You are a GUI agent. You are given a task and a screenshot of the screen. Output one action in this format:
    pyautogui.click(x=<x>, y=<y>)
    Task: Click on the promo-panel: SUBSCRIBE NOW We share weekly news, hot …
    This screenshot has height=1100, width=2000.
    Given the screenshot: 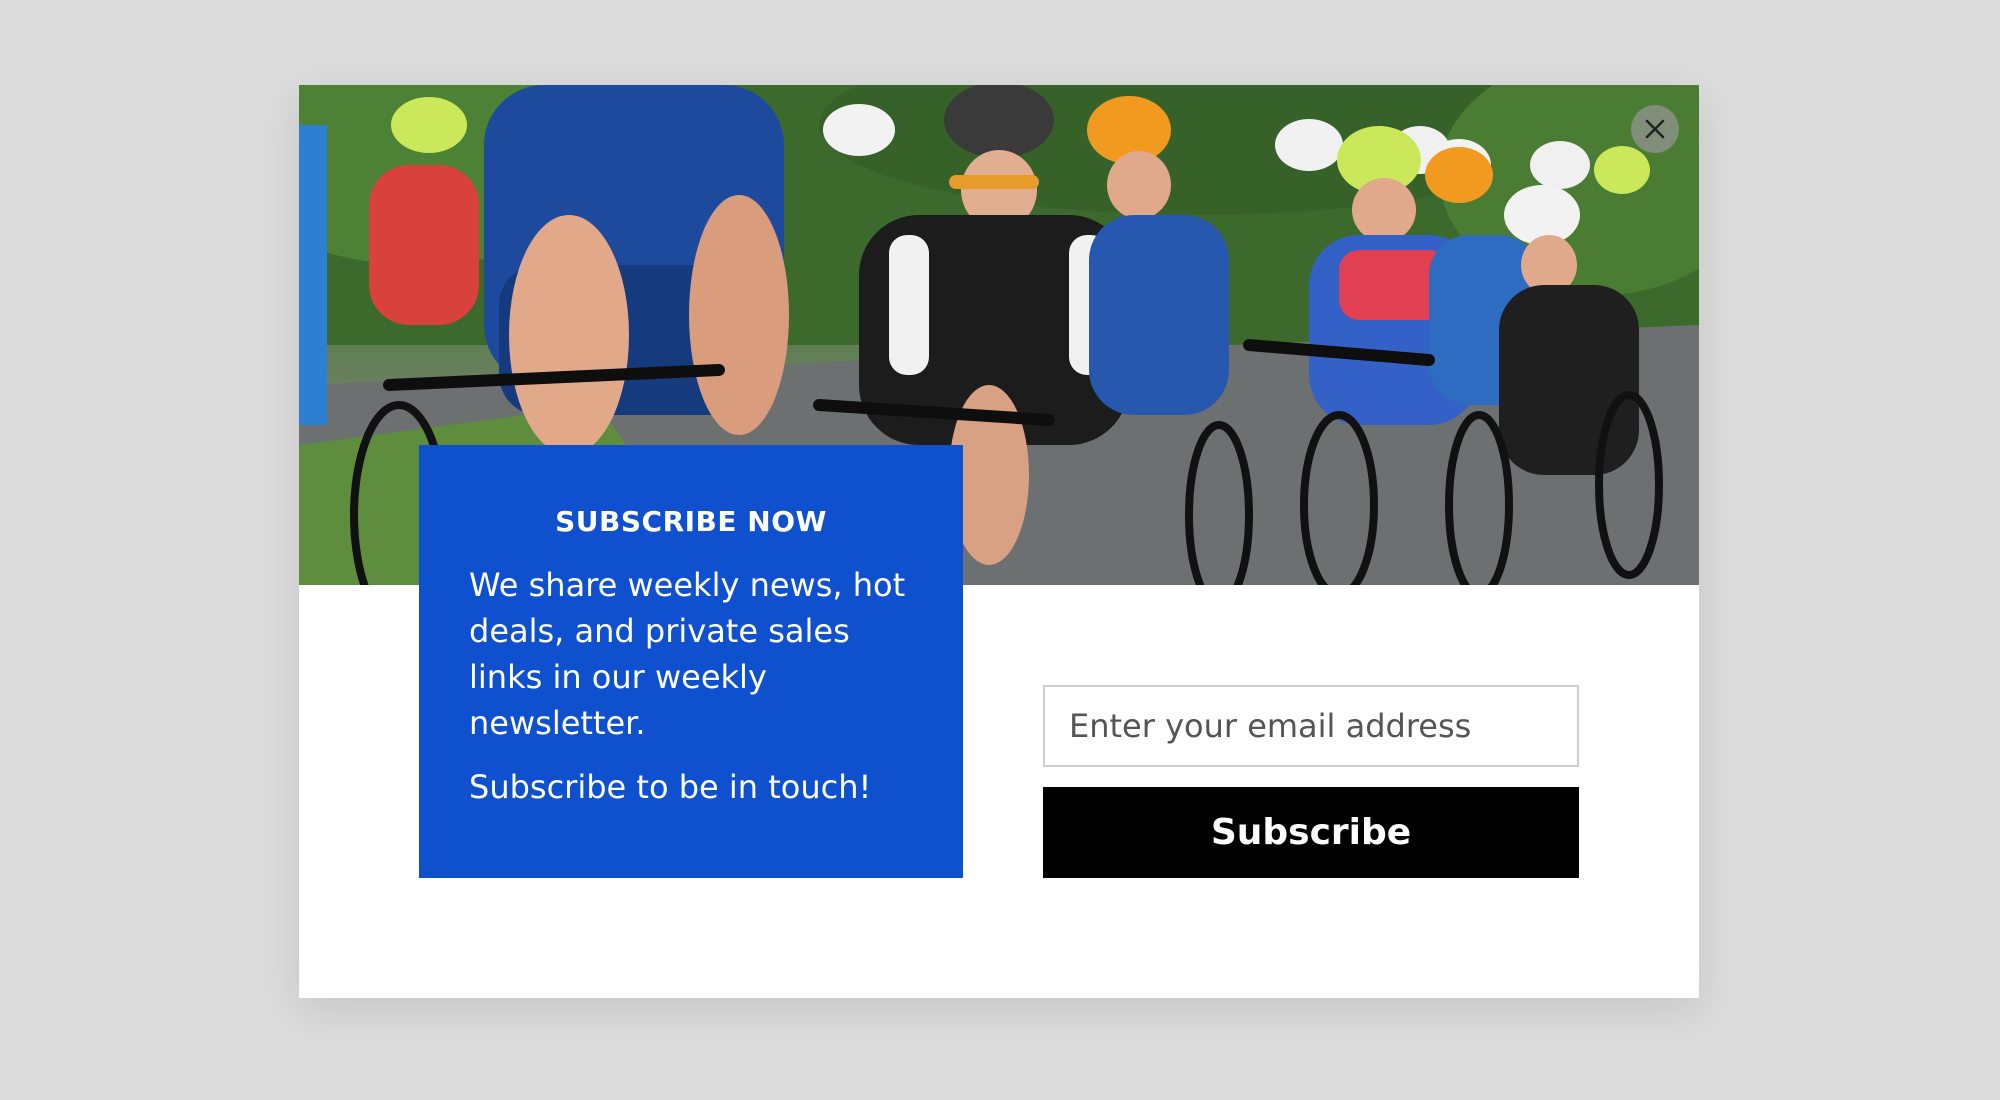 What is the action you would take?
    pyautogui.click(x=691, y=661)
    